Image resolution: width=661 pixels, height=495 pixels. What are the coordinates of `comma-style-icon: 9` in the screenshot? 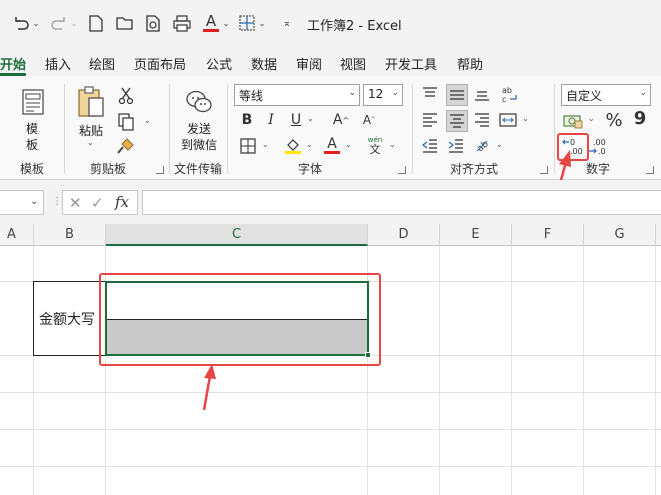 It's located at (640, 118).